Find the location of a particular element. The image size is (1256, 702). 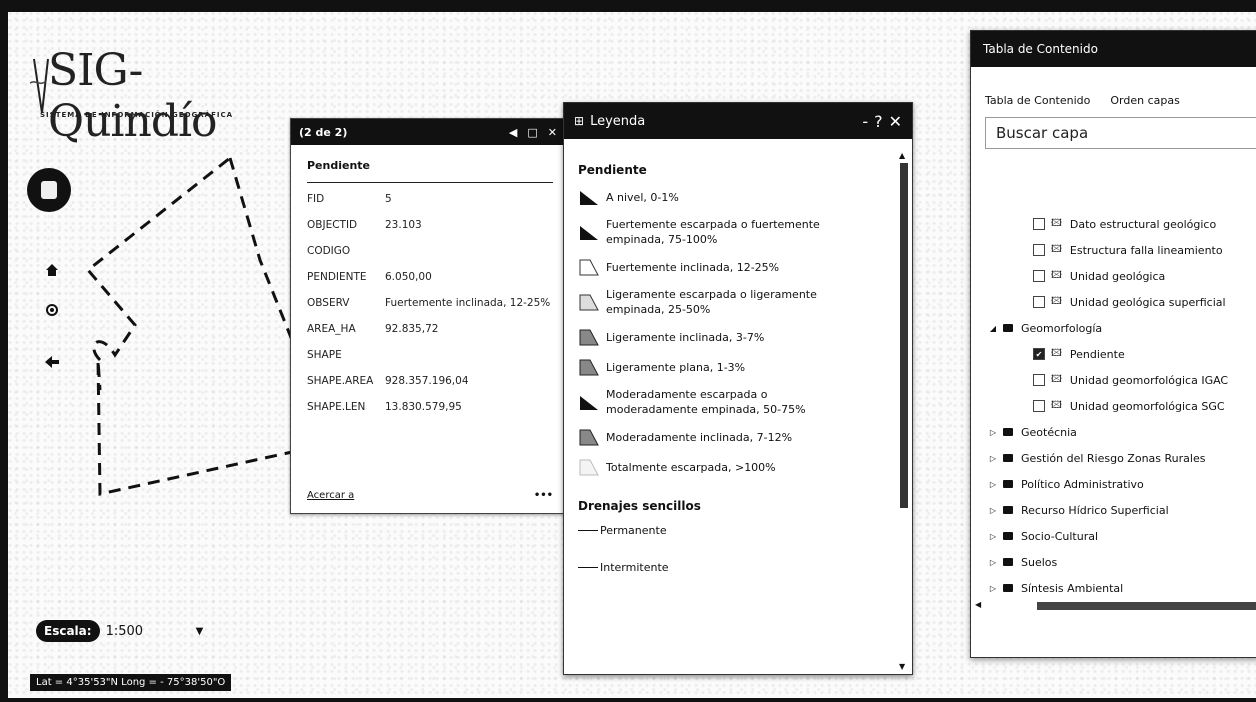

legend-item: Ligeramente inclinada, 3-7% is located at coordinates (745, 337).